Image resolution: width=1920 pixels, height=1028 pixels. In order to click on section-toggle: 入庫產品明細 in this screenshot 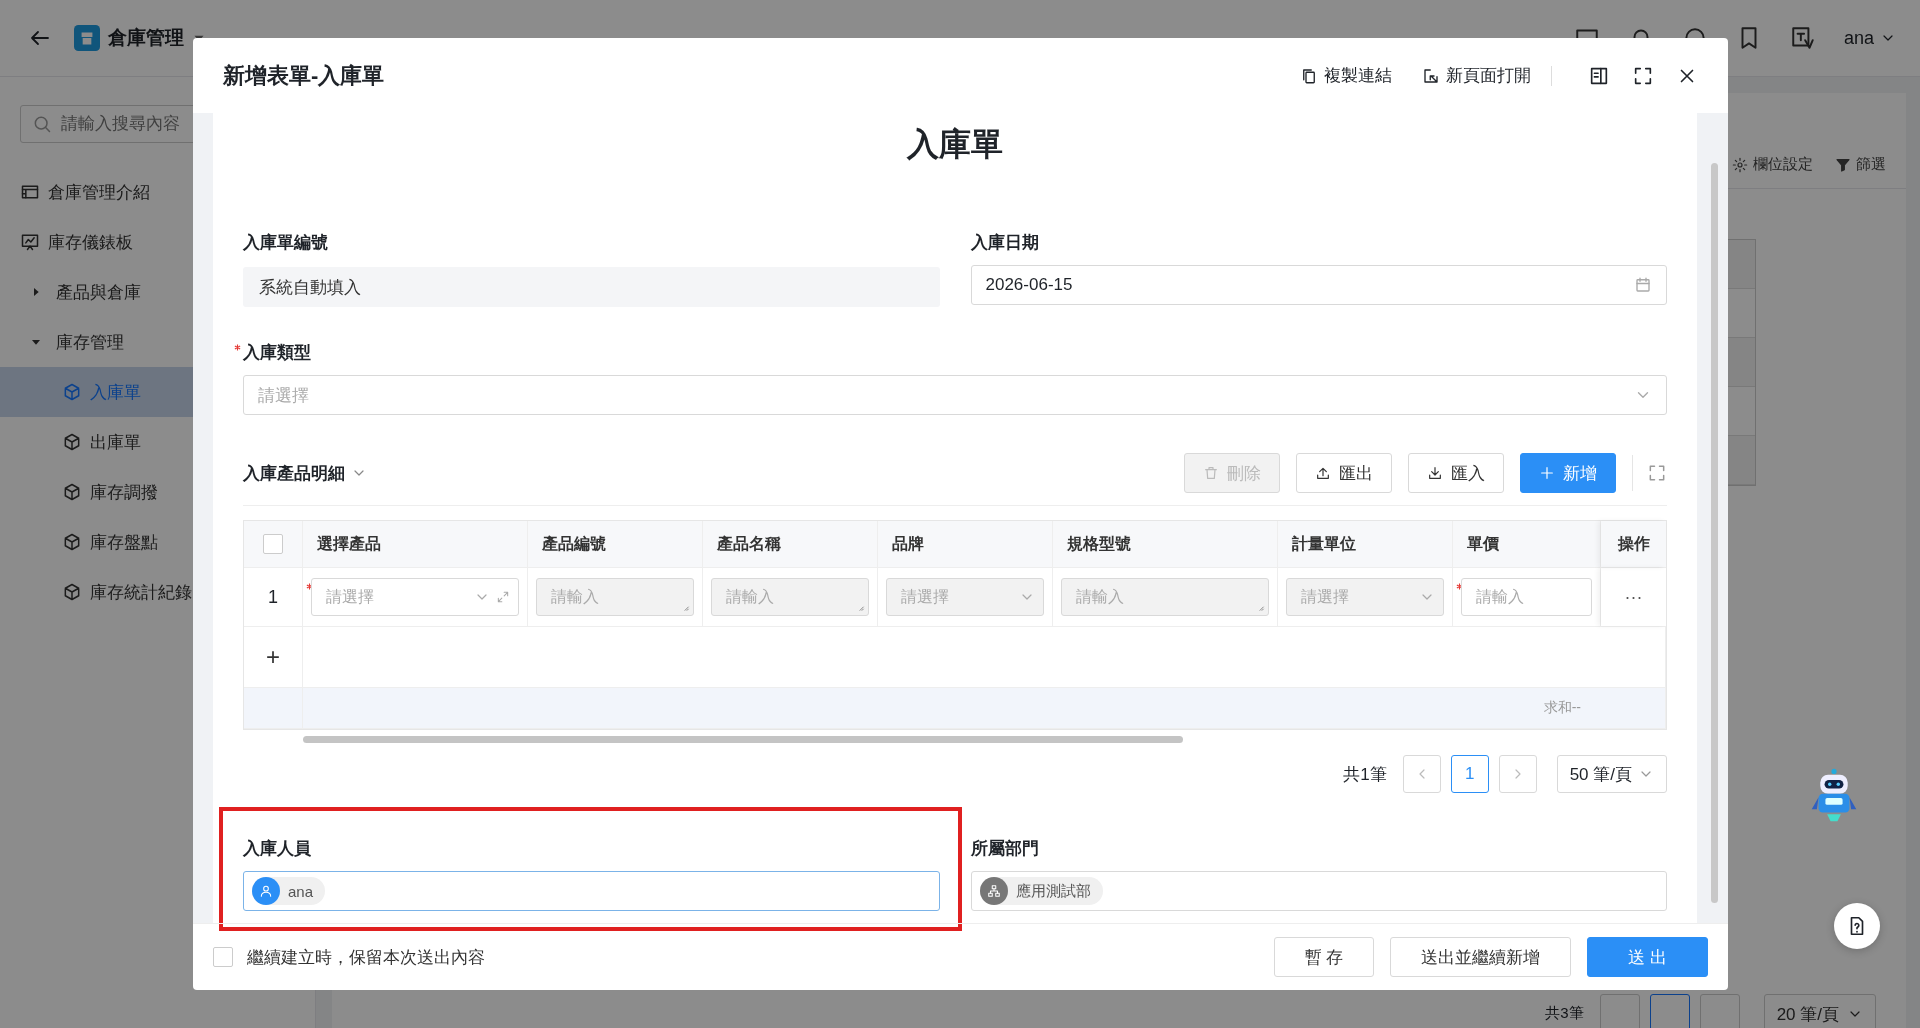, I will do `click(305, 473)`.